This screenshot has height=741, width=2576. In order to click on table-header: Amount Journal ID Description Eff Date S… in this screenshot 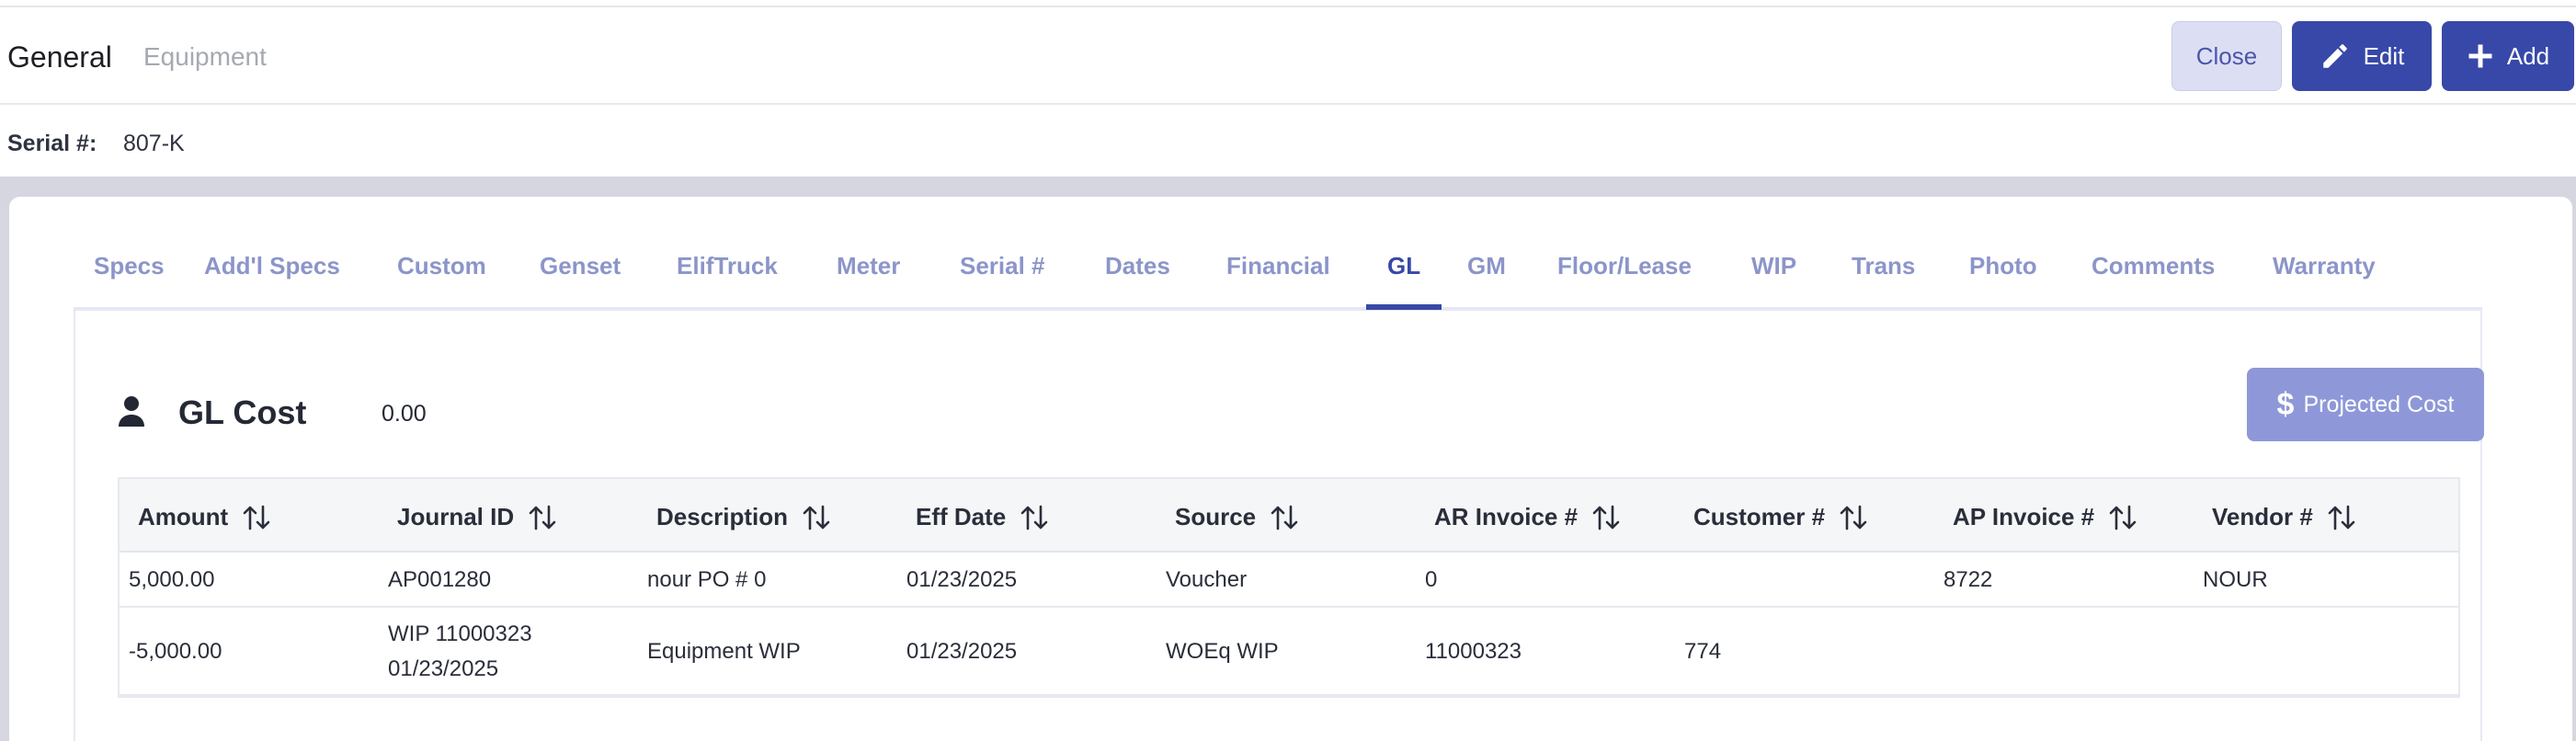, I will do `click(1289, 516)`.